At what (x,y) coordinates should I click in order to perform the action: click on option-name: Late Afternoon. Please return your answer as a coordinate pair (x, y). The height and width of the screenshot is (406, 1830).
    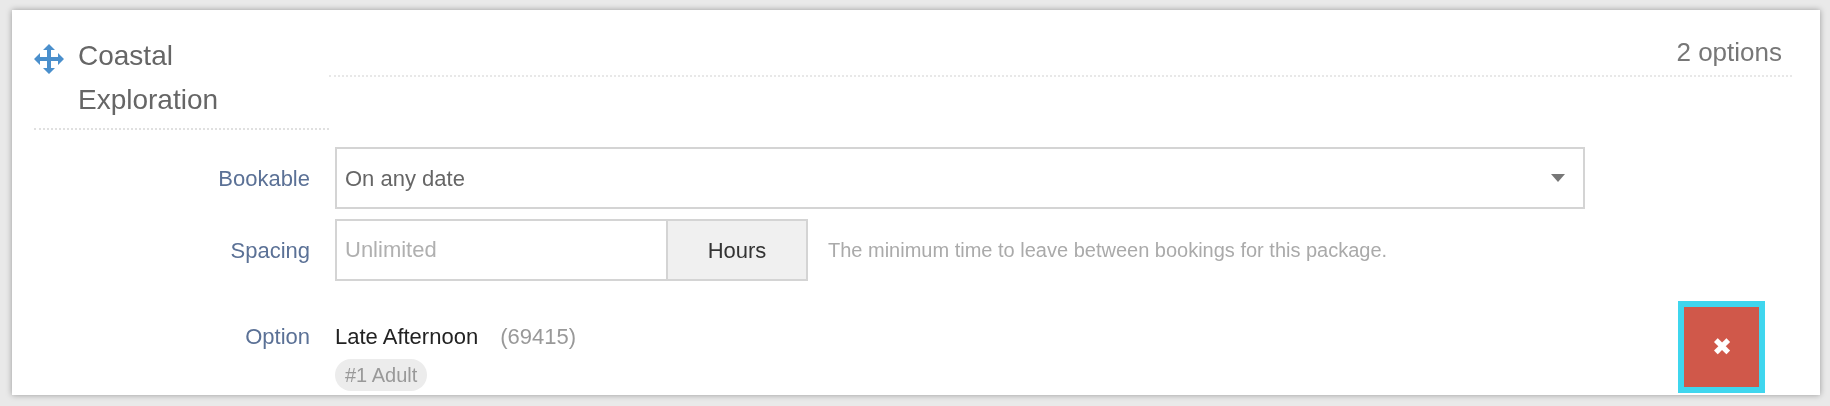
    Looking at the image, I should click on (407, 337).